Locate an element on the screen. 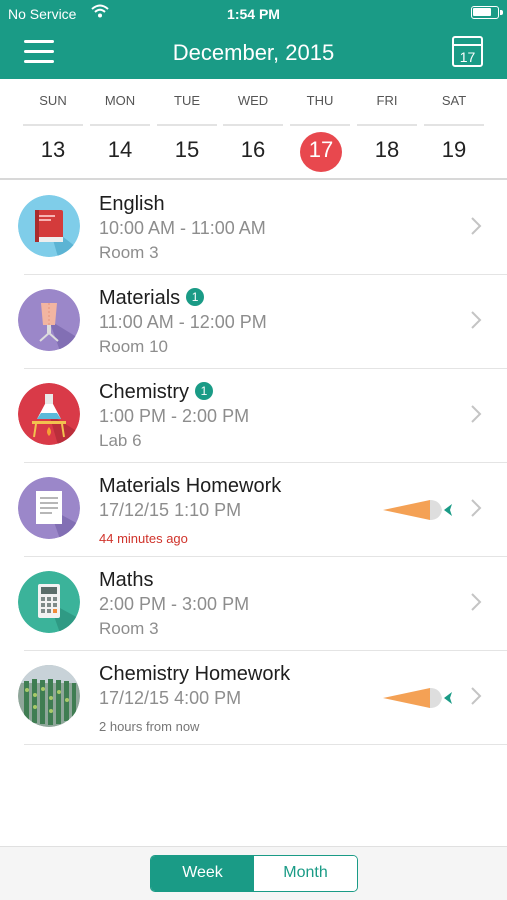 The height and width of the screenshot is (900, 507). schedule-item-english: English 10:00 AM - 11:00 AM Room 3 is located at coordinates (253, 228).